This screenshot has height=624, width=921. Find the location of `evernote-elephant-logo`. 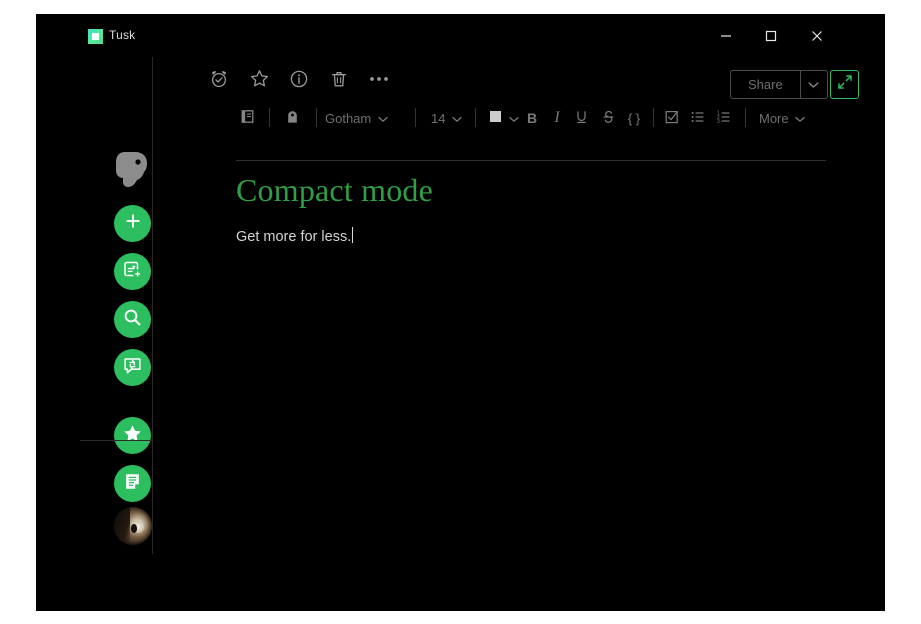

evernote-elephant-logo is located at coordinates (132, 169).